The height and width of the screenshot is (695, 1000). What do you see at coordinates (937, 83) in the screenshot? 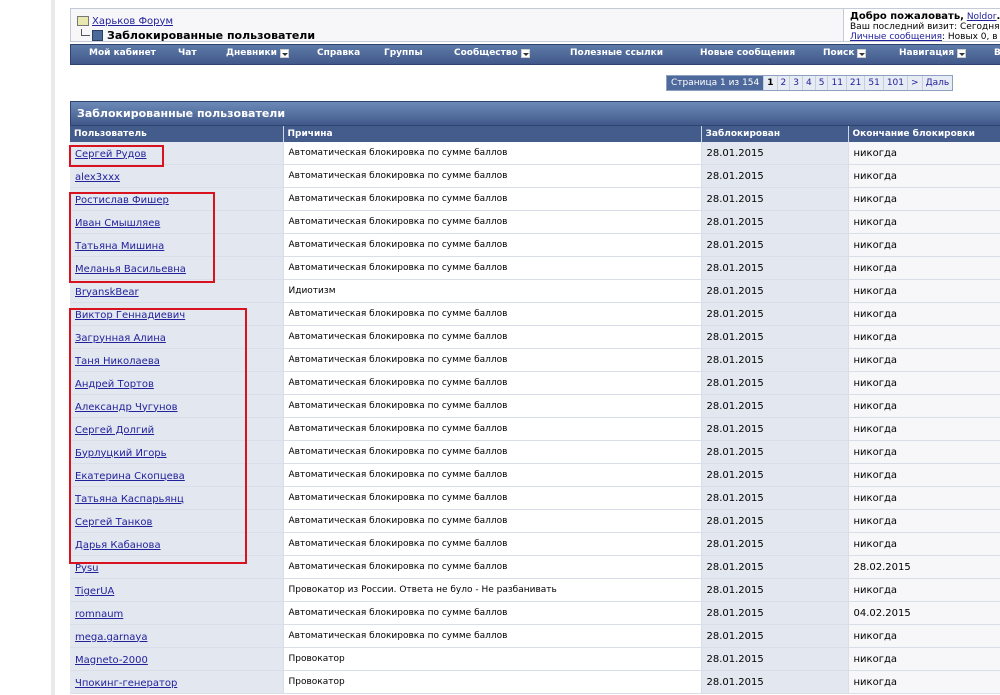
I see `page-further: Даль` at bounding box center [937, 83].